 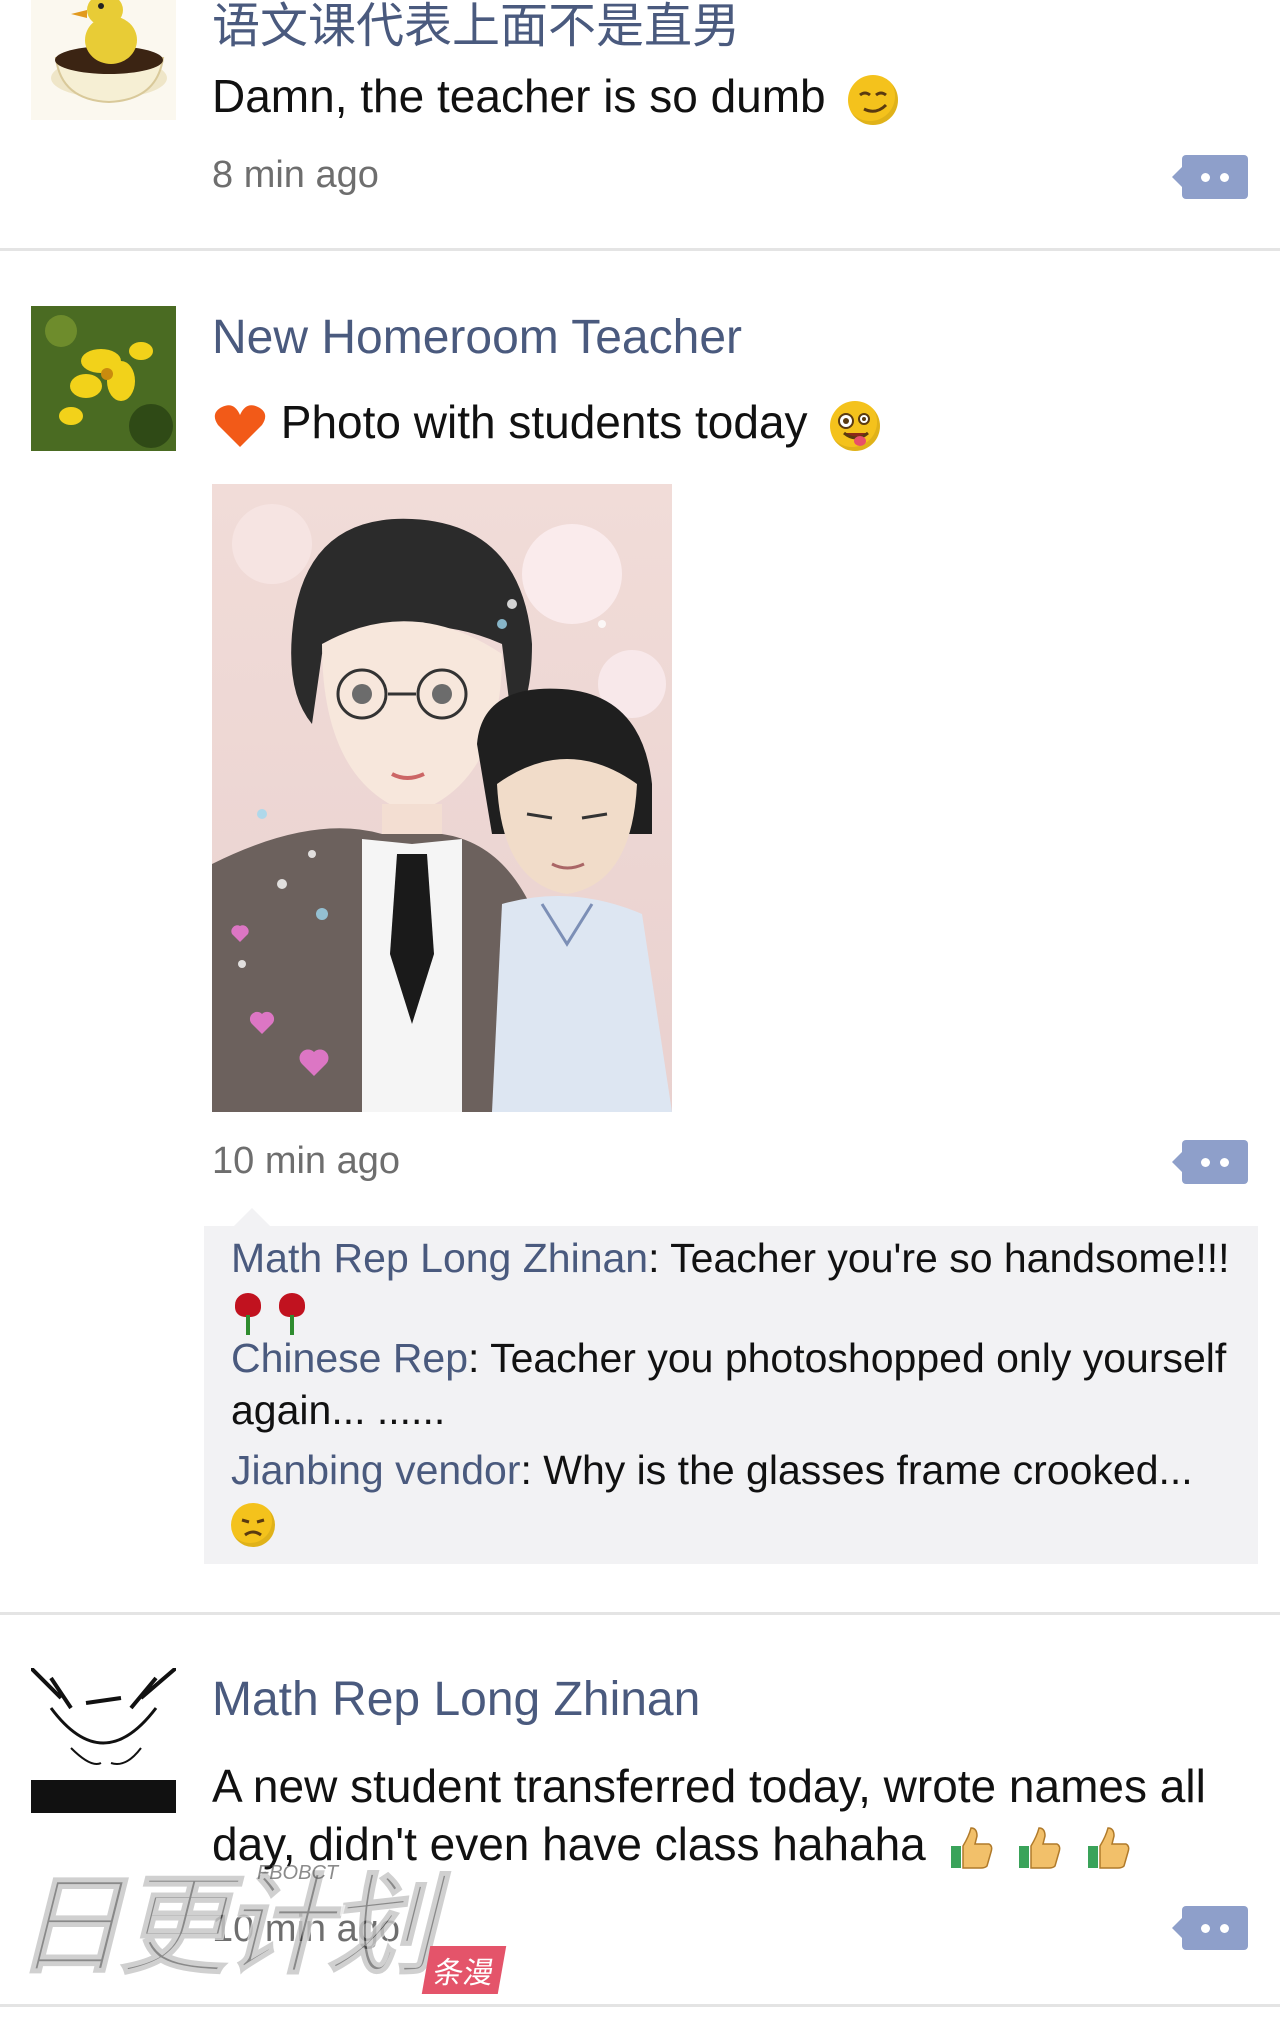 What do you see at coordinates (736, 1310) in the screenshot?
I see `rose-emojis` at bounding box center [736, 1310].